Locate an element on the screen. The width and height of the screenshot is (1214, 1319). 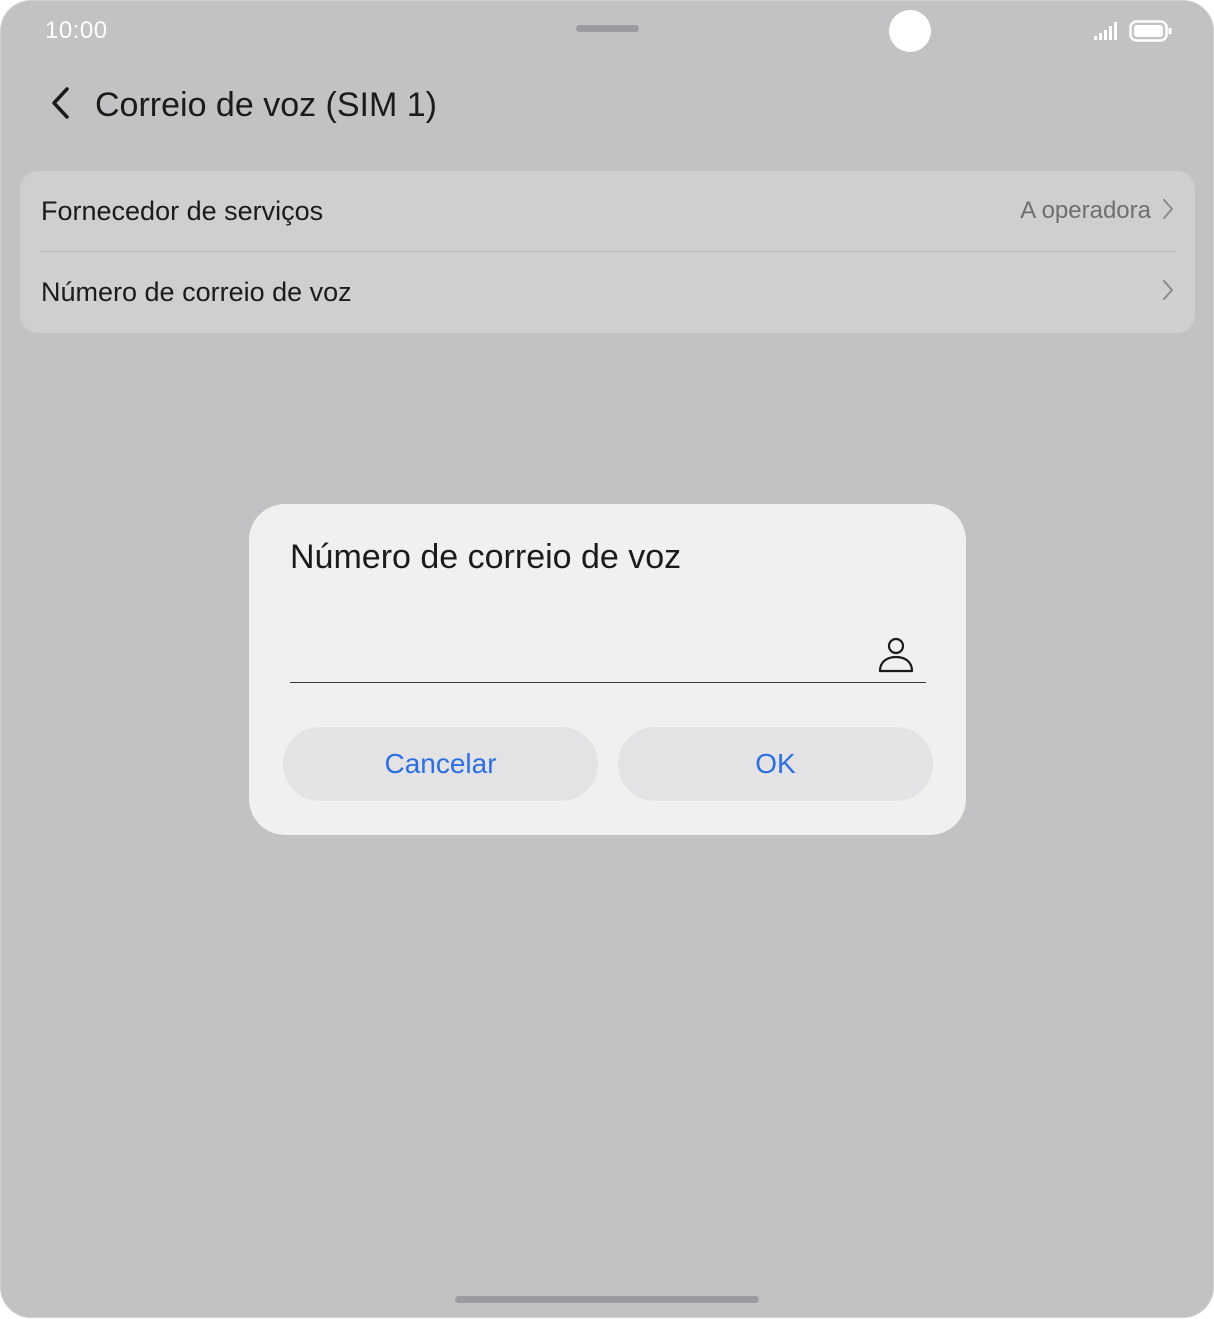
voicemail-number-dialog: Número de correio de voz Cancelar OK is located at coordinates (607, 669).